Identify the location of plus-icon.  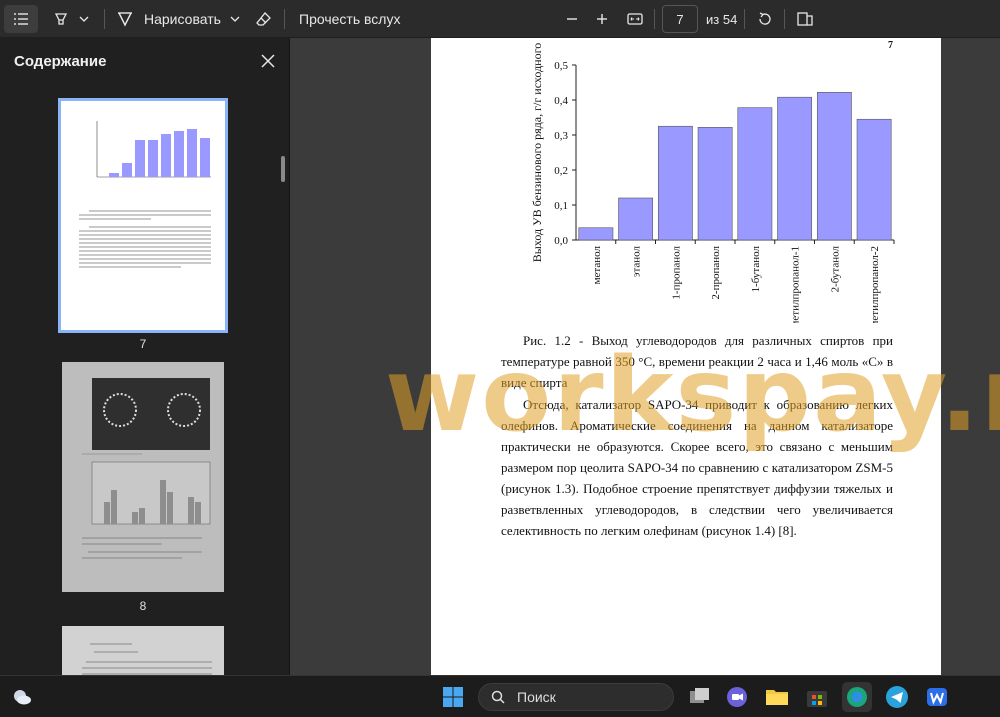
(602, 19).